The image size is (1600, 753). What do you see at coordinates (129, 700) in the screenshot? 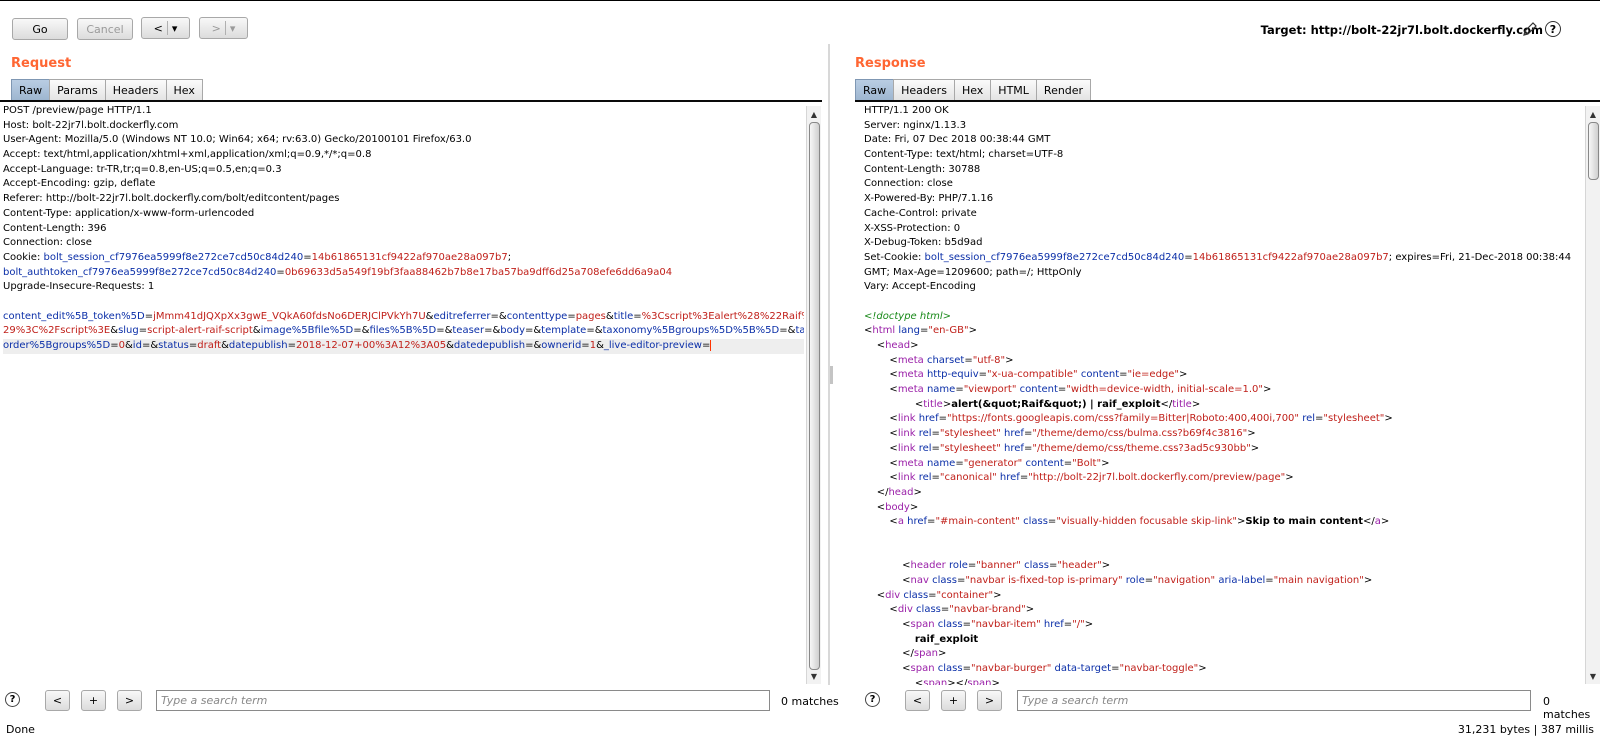
I see `request-search-next-button: >` at bounding box center [129, 700].